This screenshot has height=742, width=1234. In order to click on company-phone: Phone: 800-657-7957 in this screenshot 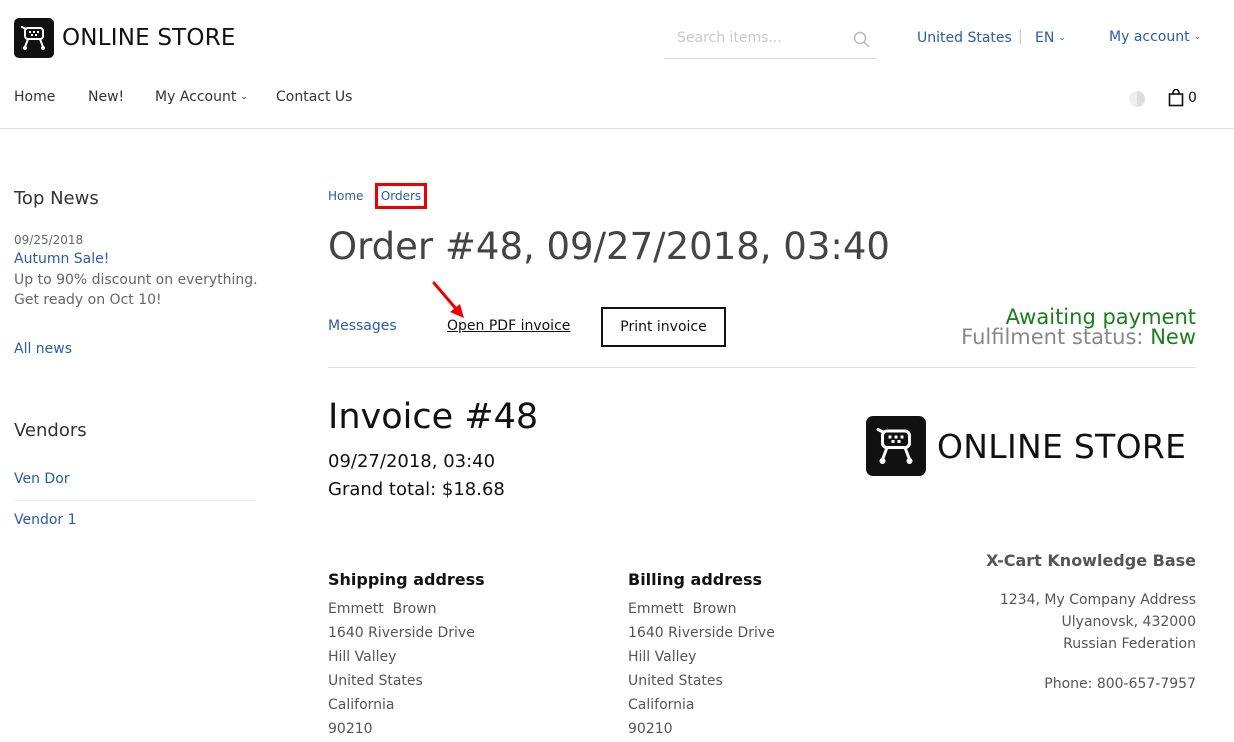, I will do `click(1120, 684)`.